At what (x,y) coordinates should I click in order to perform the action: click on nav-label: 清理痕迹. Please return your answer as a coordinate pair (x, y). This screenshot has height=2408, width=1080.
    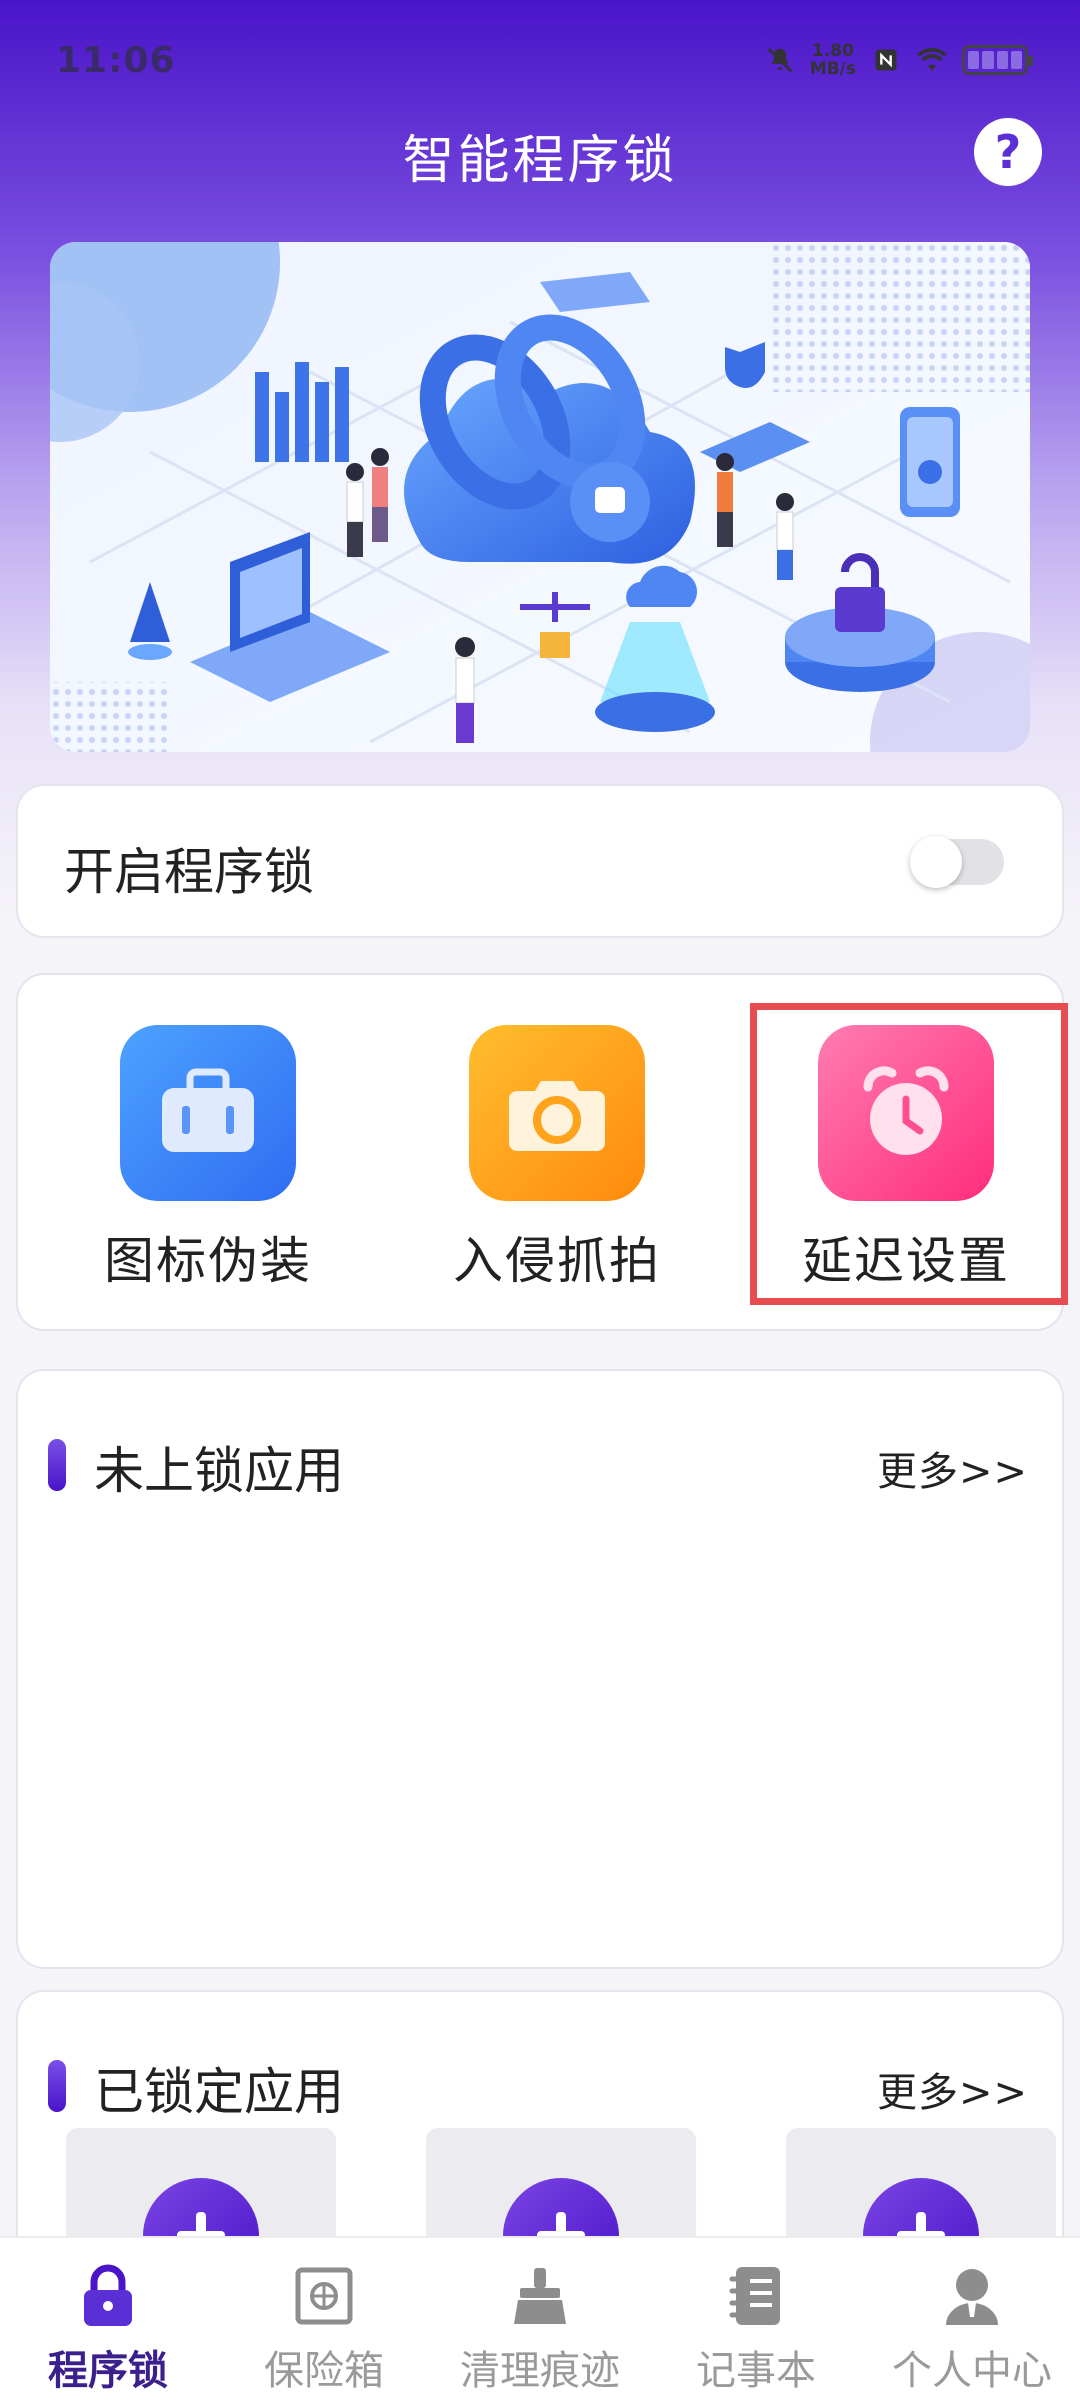
    Looking at the image, I should click on (540, 2371).